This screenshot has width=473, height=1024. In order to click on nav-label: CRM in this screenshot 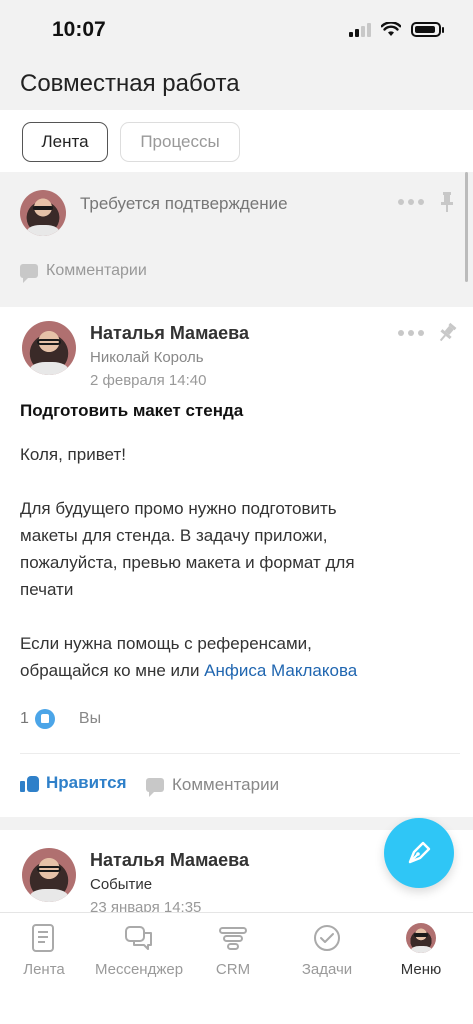, I will do `click(233, 969)`.